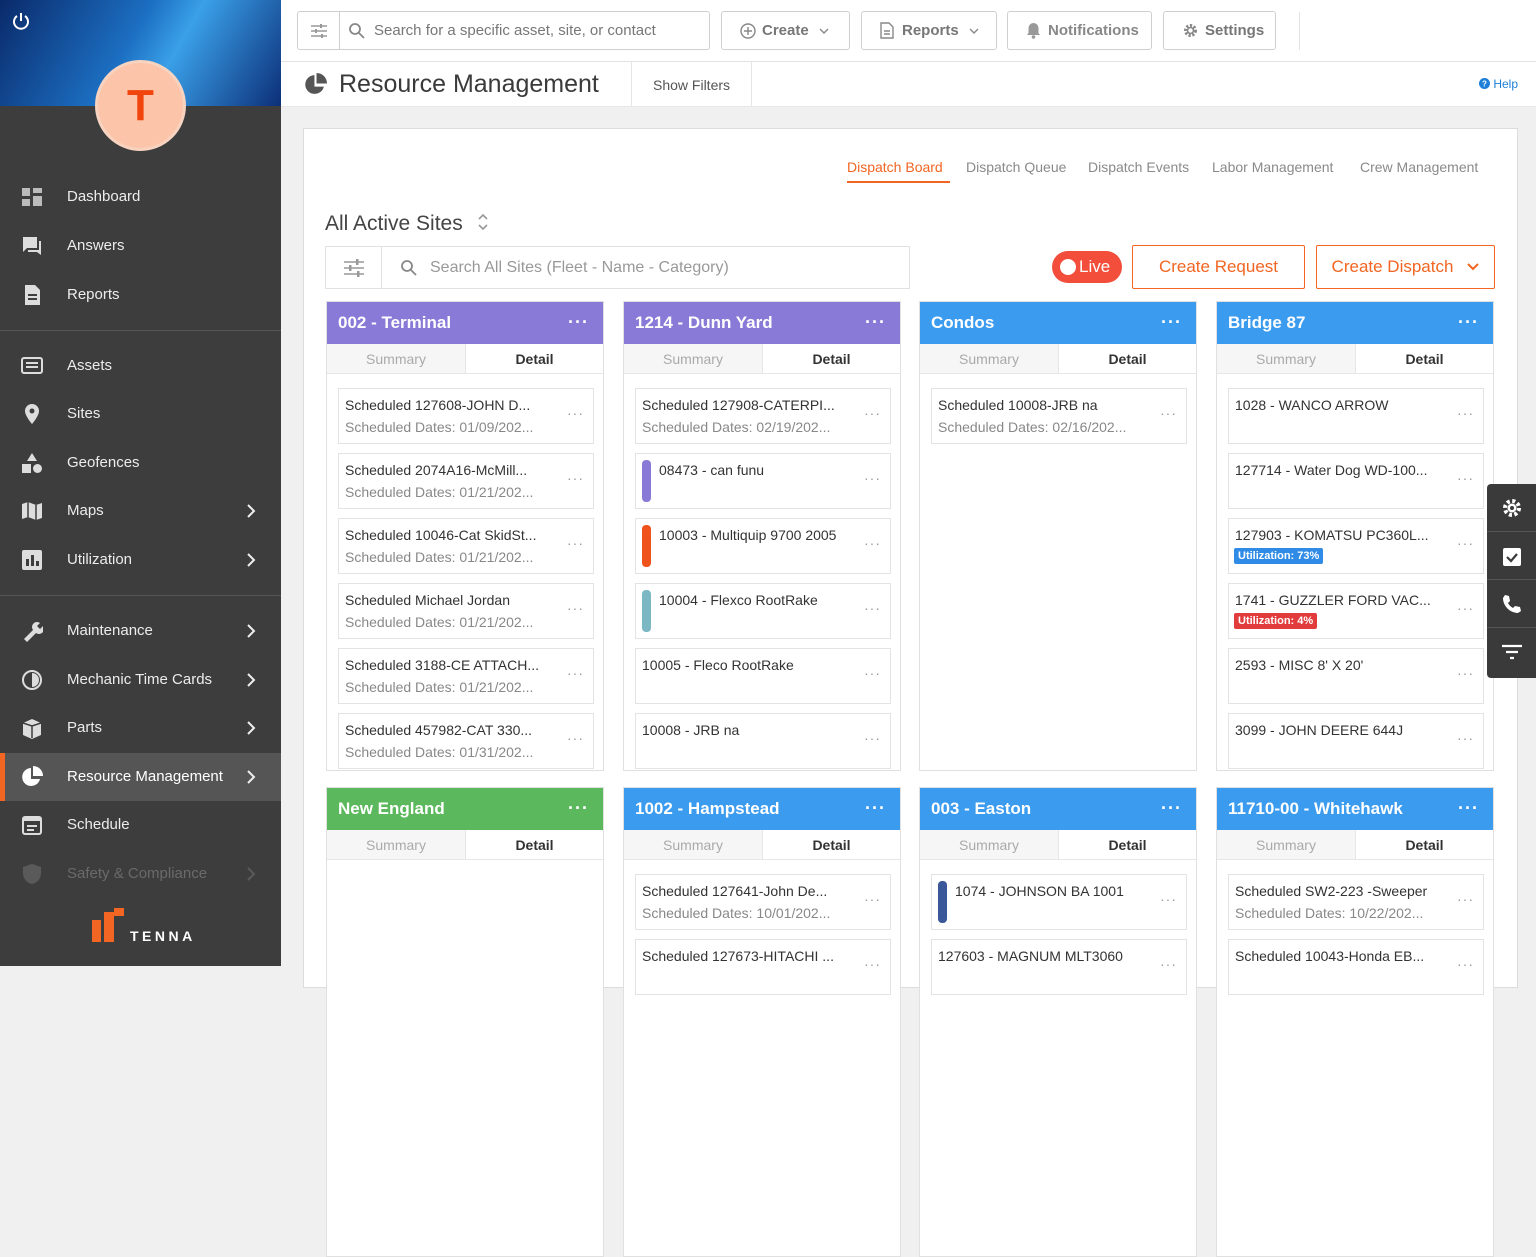 This screenshot has height=1257, width=1536. What do you see at coordinates (140, 511) in the screenshot?
I see `sidebar-item-maps: Maps` at bounding box center [140, 511].